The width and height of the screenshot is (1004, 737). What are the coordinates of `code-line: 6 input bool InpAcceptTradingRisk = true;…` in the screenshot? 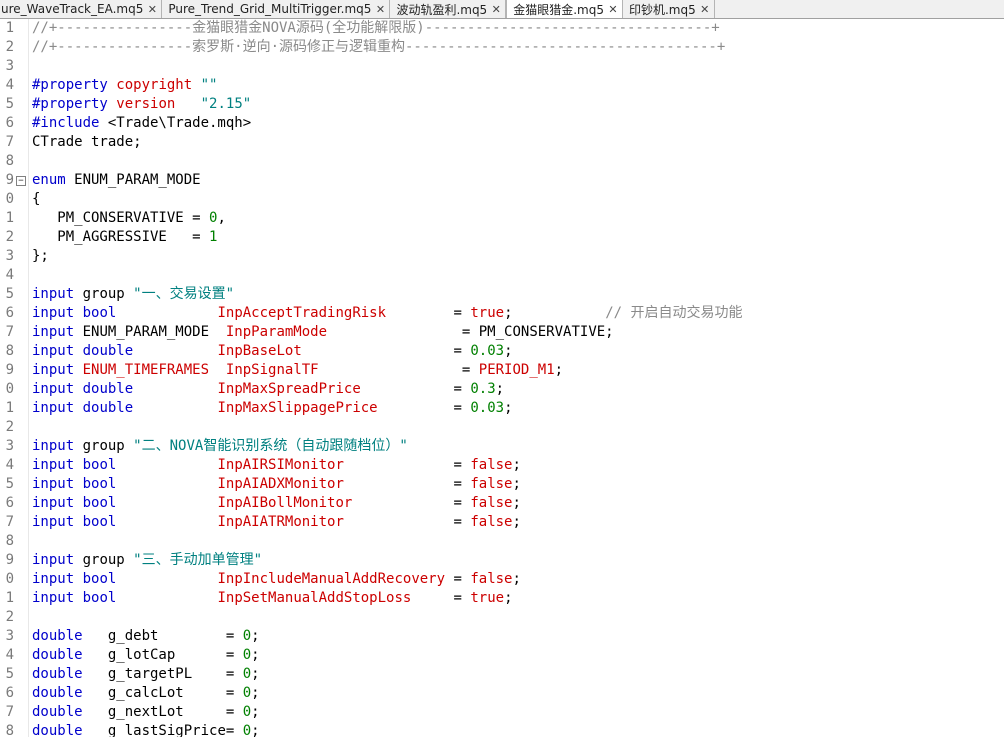 It's located at (502, 313).